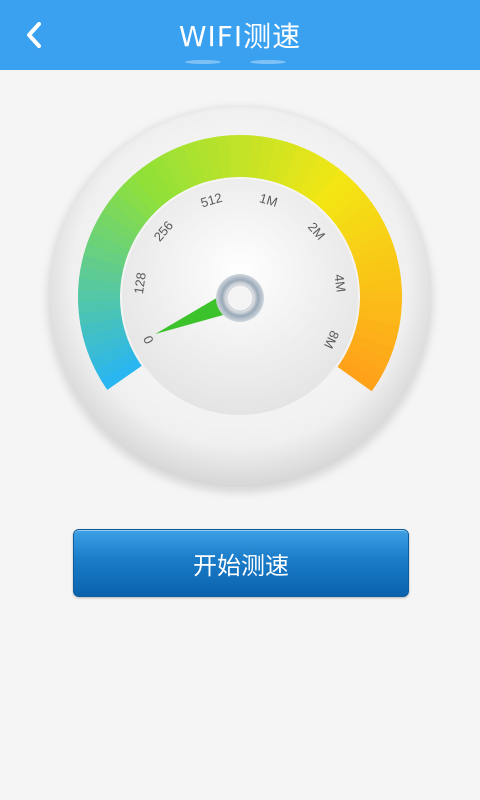  I want to click on gauge-tick-label: 128, so click(140, 283).